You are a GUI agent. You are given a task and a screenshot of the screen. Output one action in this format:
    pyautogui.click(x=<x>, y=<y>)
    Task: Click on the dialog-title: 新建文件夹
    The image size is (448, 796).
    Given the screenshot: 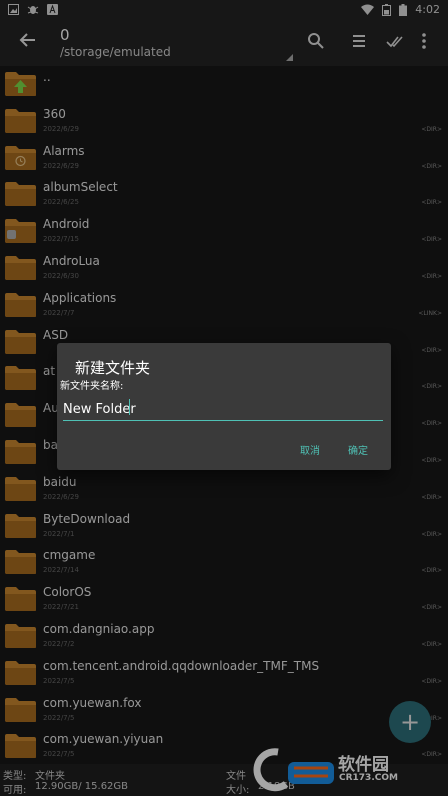 What is the action you would take?
    pyautogui.click(x=113, y=368)
    